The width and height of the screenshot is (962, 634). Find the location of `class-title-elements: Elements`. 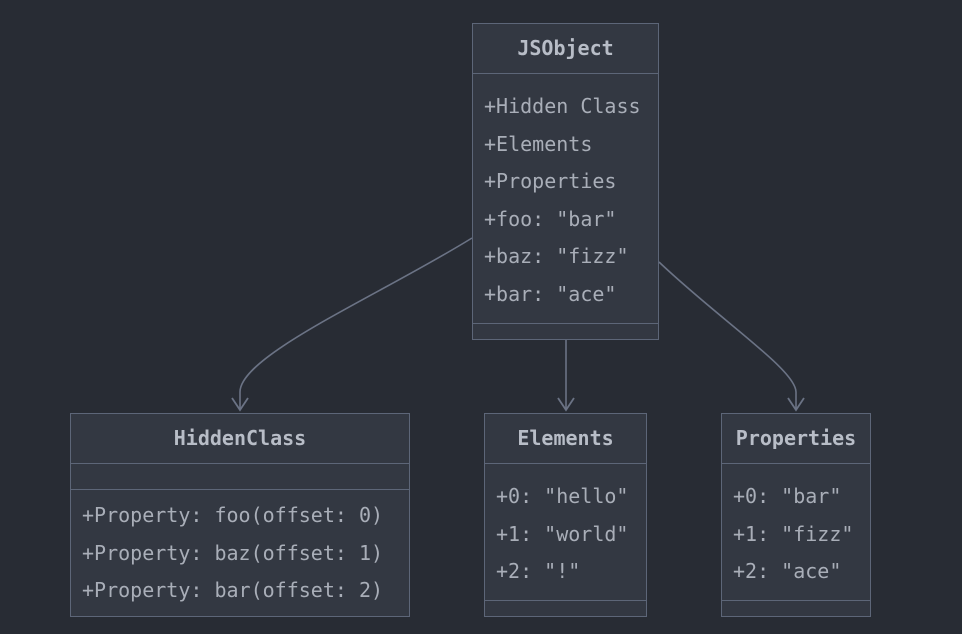

class-title-elements: Elements is located at coordinates (565, 439).